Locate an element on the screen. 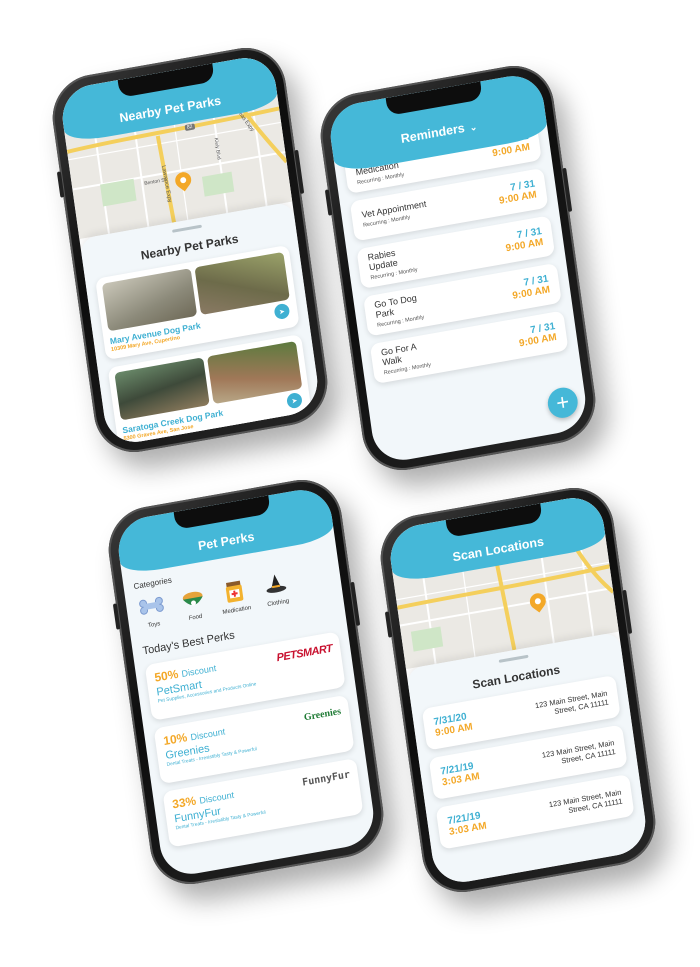  perk-percent: 10% is located at coordinates (175, 739).